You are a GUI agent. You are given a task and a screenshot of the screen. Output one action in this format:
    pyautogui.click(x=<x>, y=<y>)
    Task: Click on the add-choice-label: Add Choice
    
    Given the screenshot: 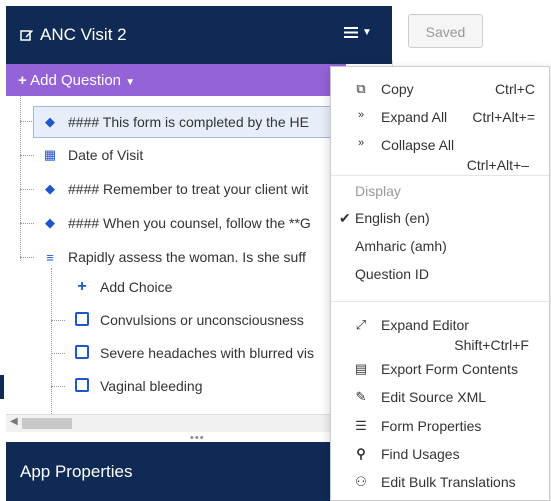 What is the action you would take?
    pyautogui.click(x=136, y=287)
    